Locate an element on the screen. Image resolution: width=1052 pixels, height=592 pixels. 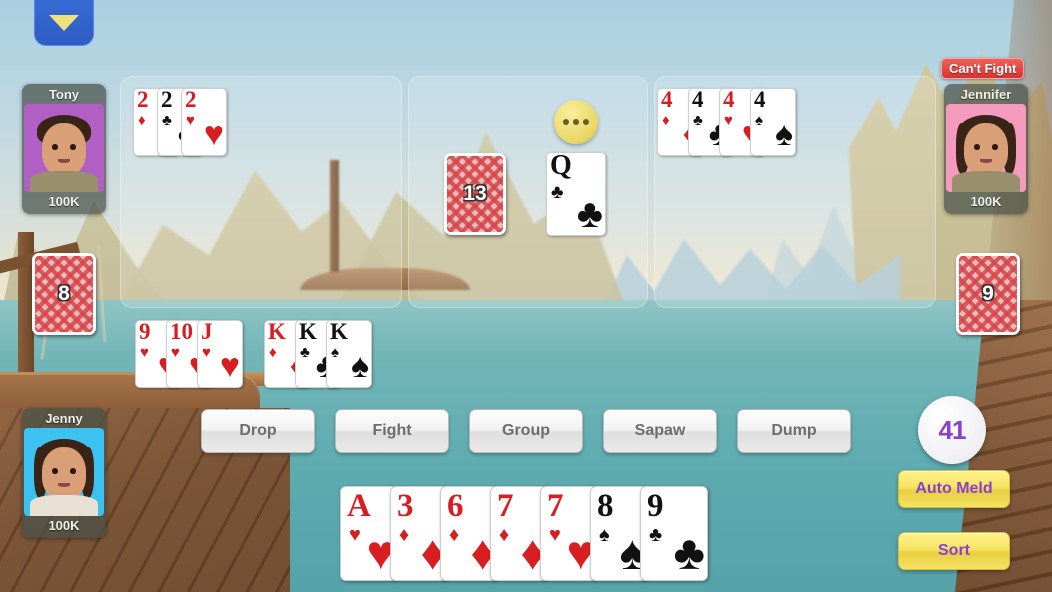
player-chips-jenny: 100K is located at coordinates (64, 525).